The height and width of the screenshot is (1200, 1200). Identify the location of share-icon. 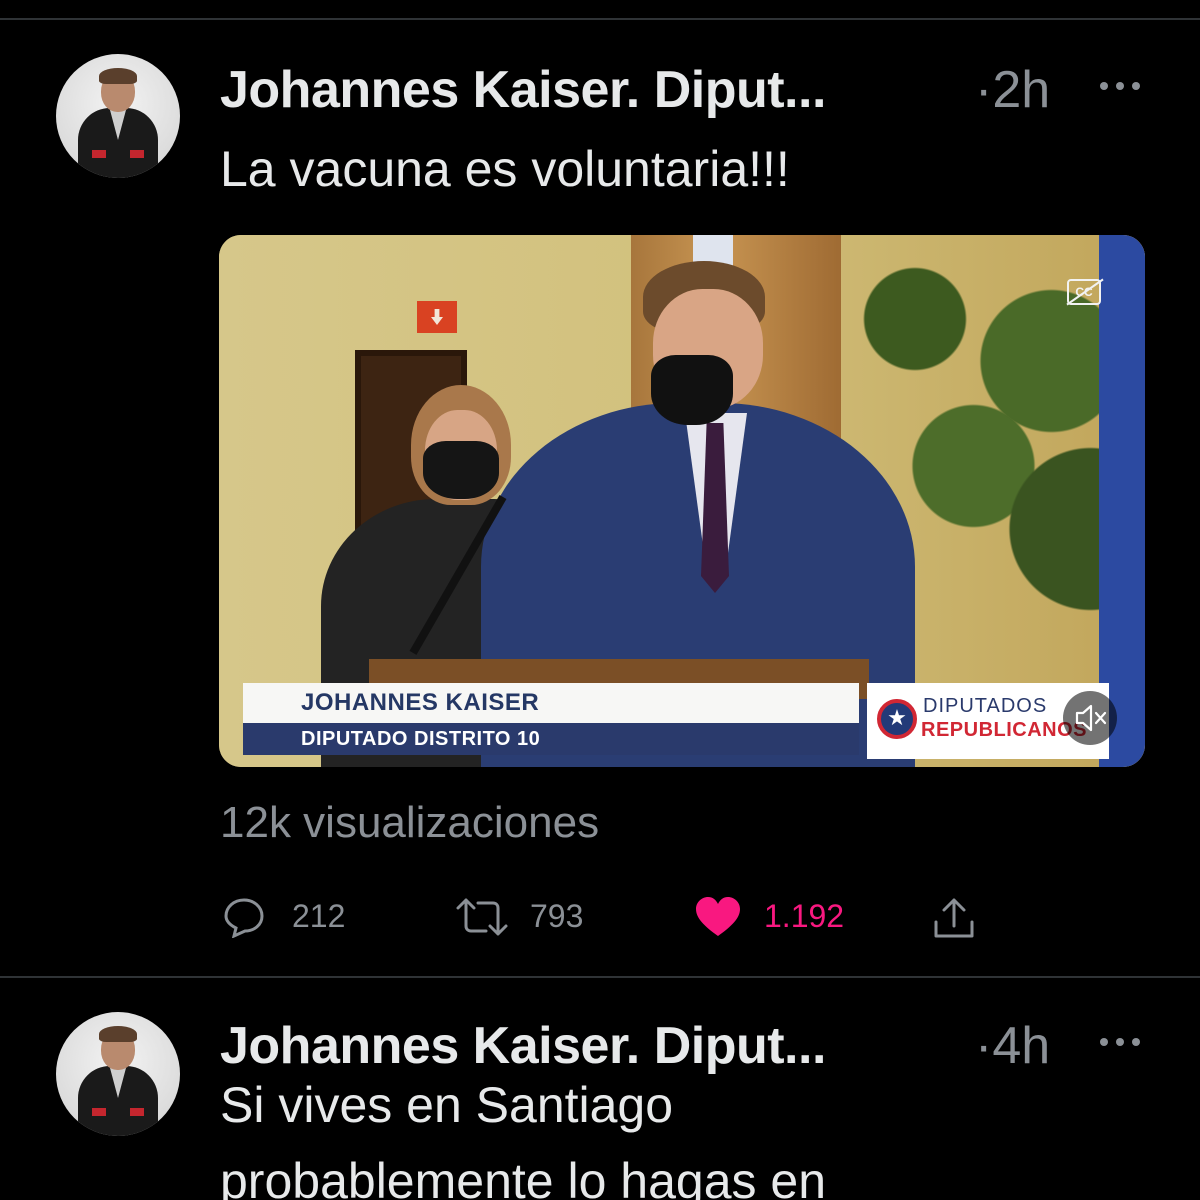
(954, 918).